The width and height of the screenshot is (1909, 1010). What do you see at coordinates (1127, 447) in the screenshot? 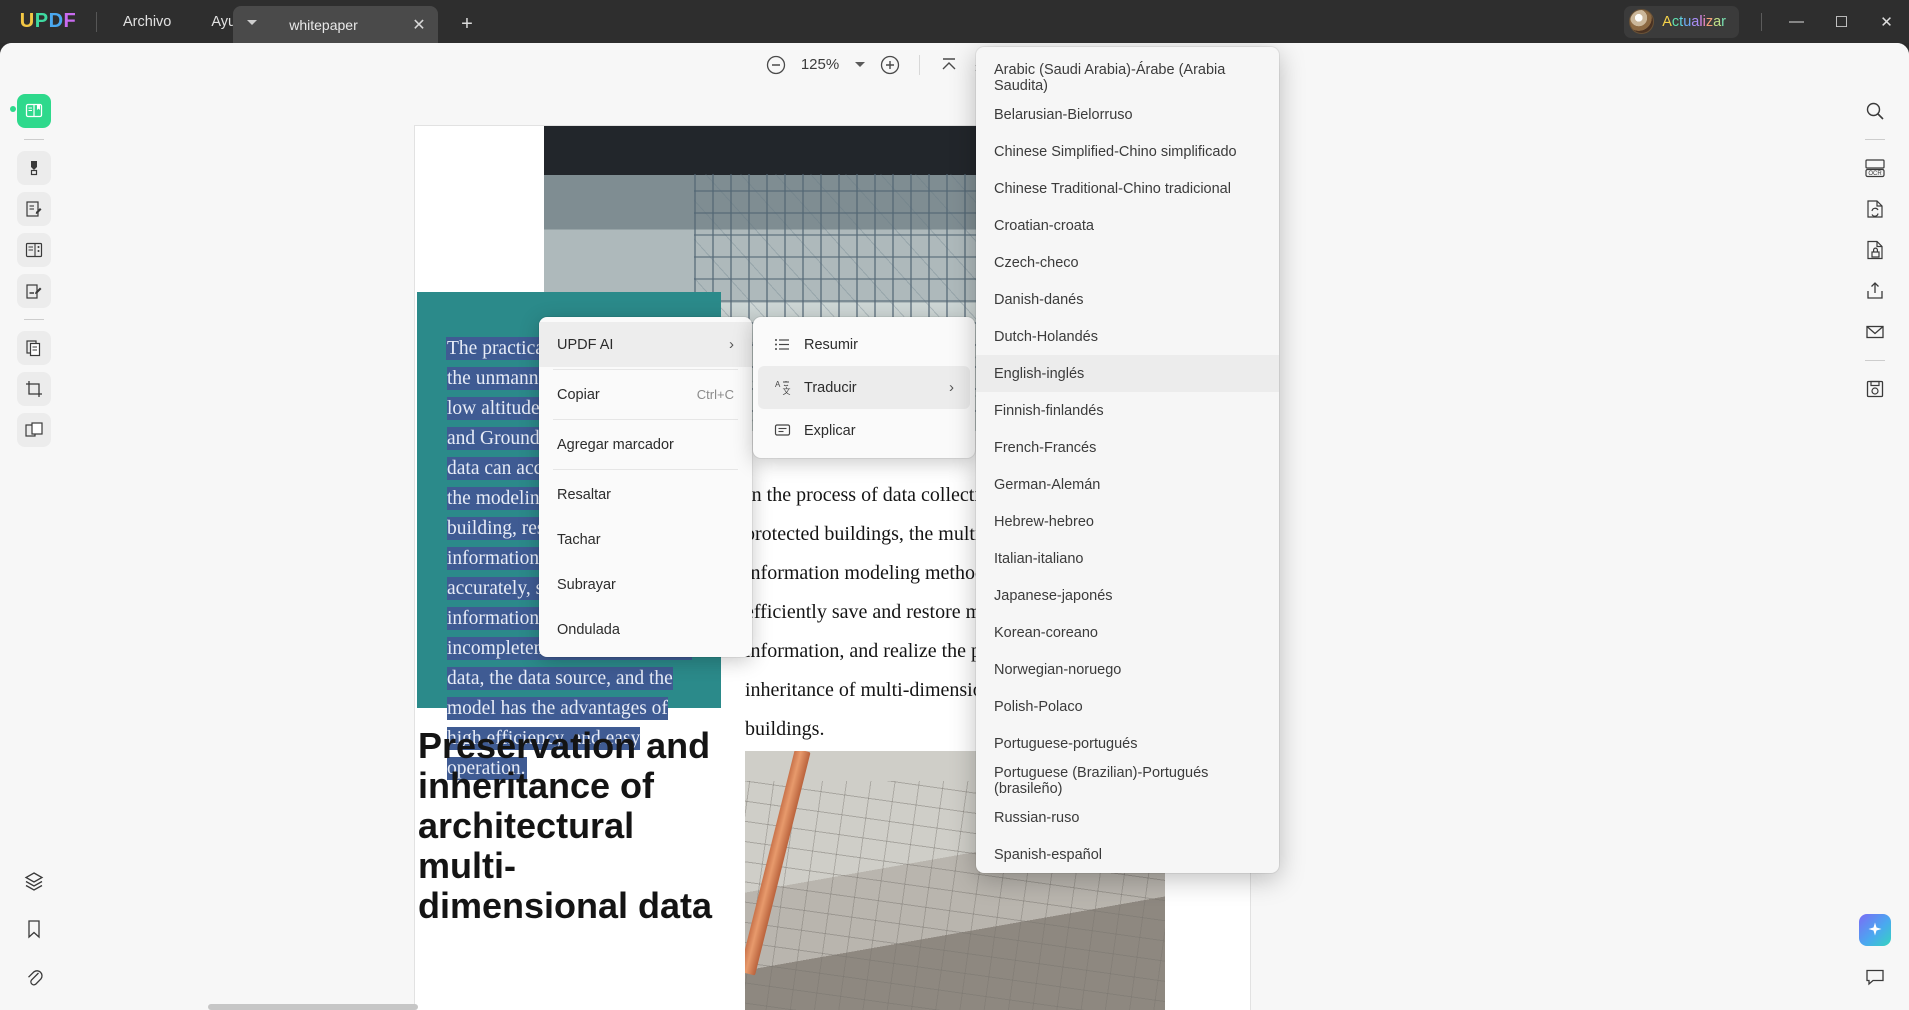
I see `language-item: French-Francés` at bounding box center [1127, 447].